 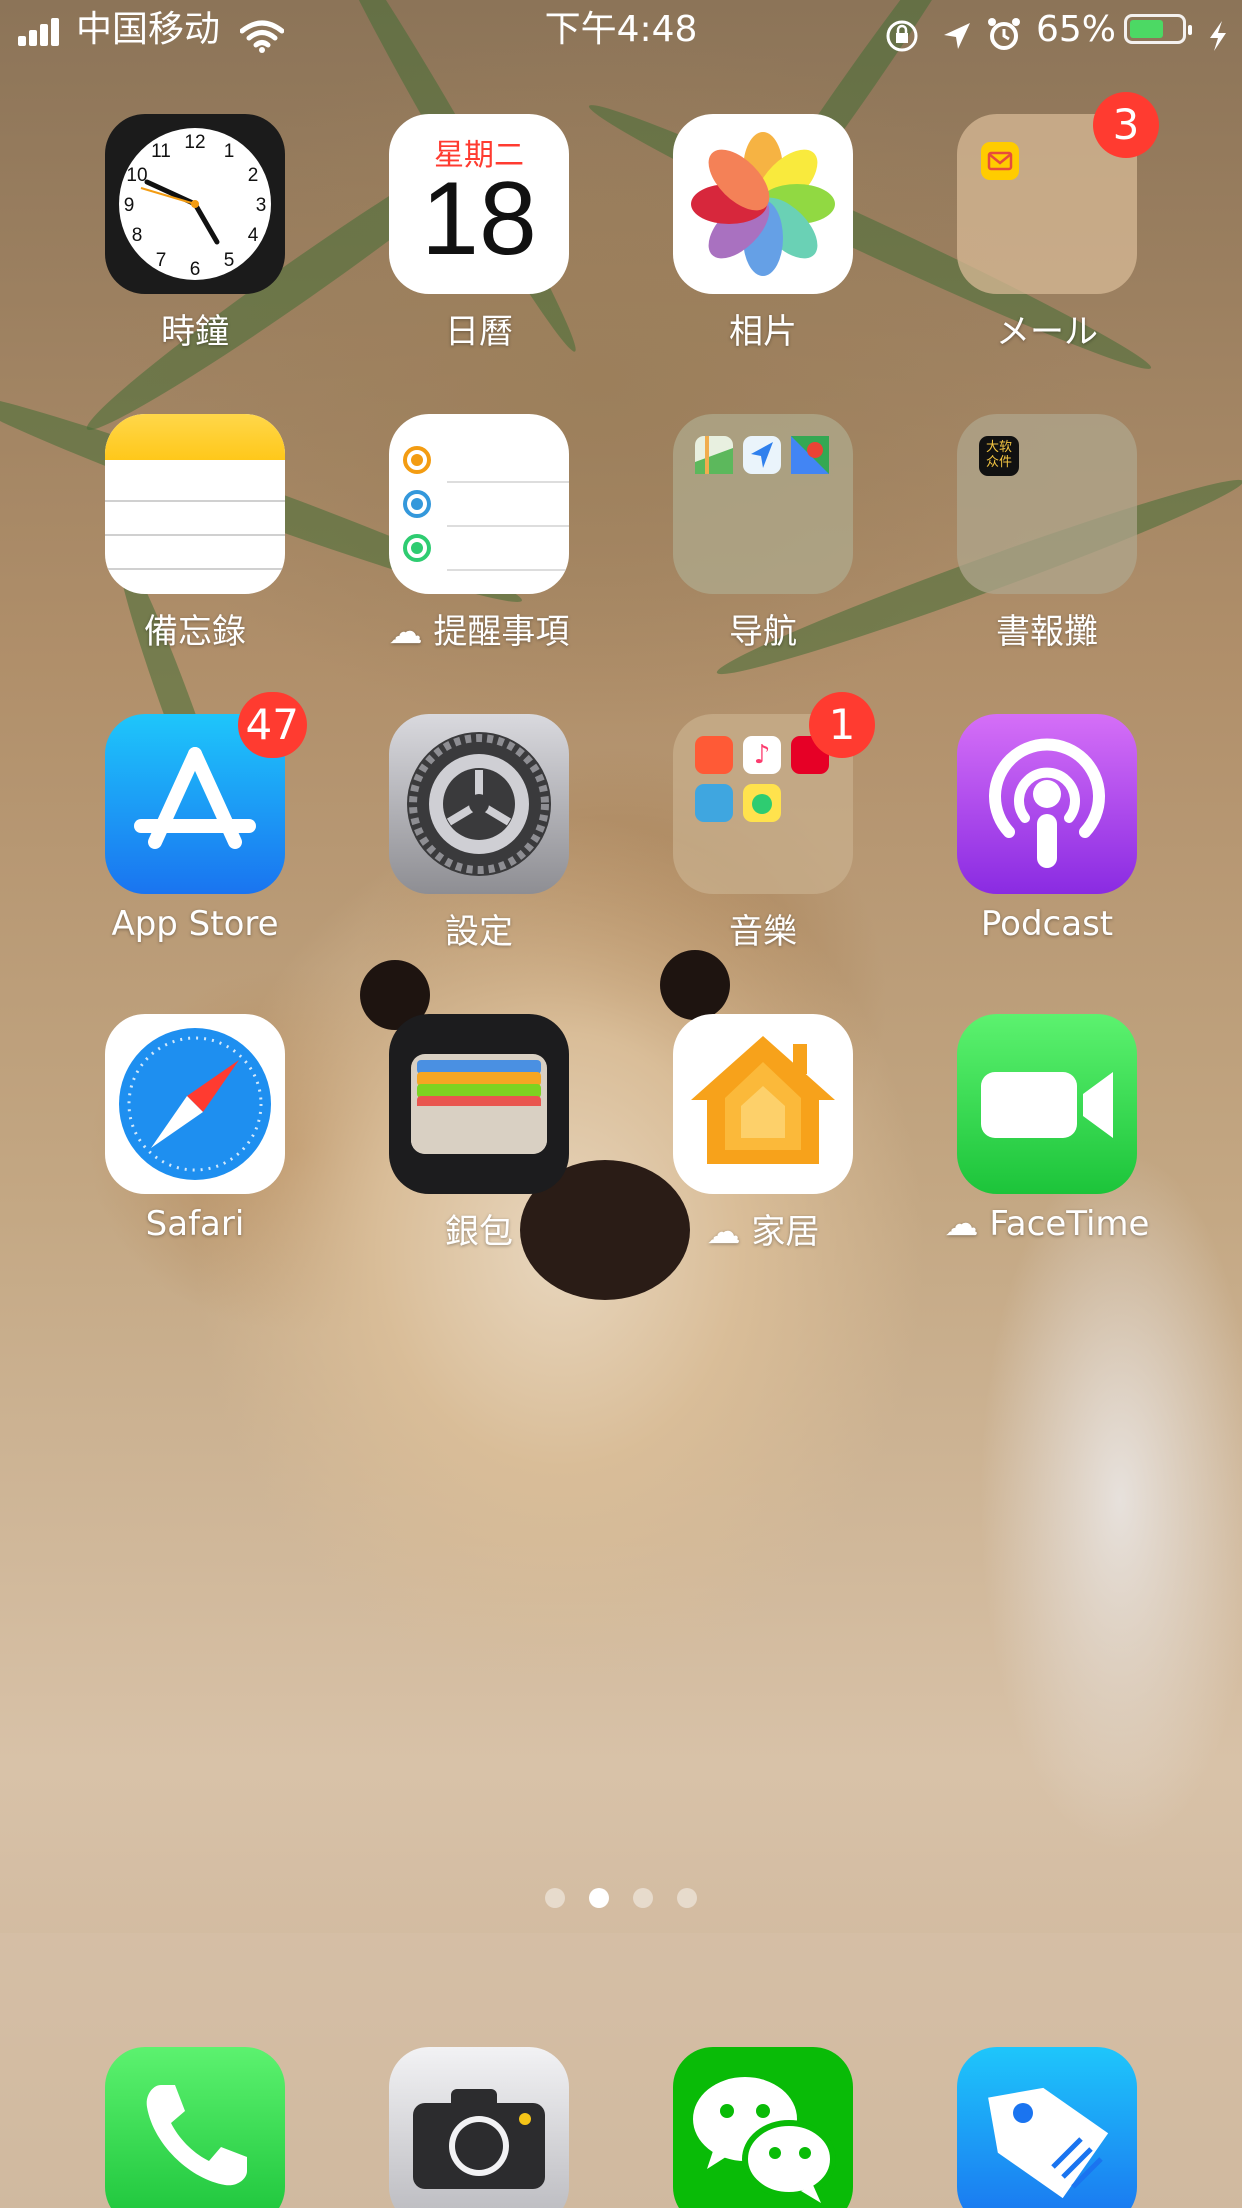 What do you see at coordinates (195, 269) in the screenshot?
I see `svg-text: 6` at bounding box center [195, 269].